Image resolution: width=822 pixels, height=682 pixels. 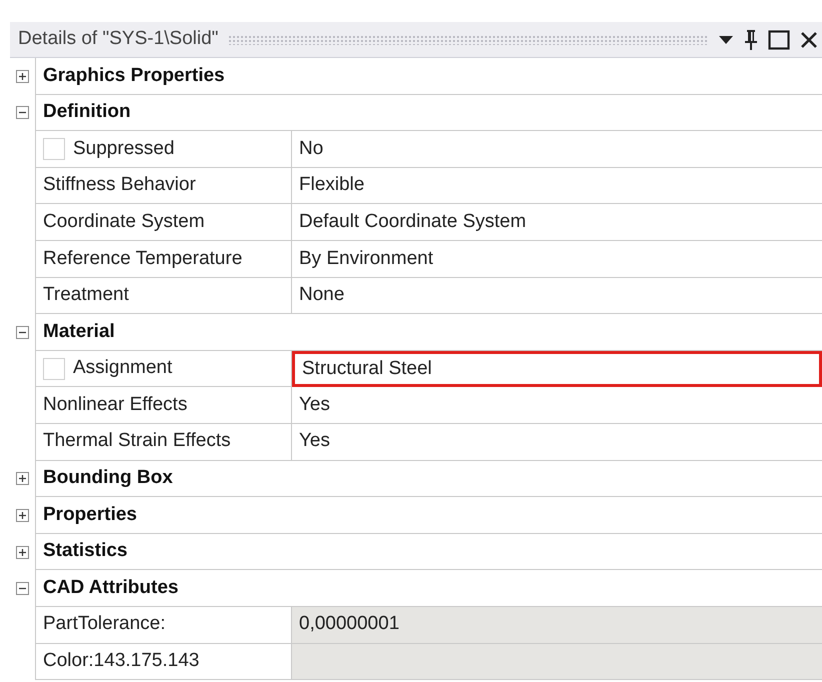 What do you see at coordinates (115, 404) in the screenshot?
I see `property-label: Nonlinear Effects` at bounding box center [115, 404].